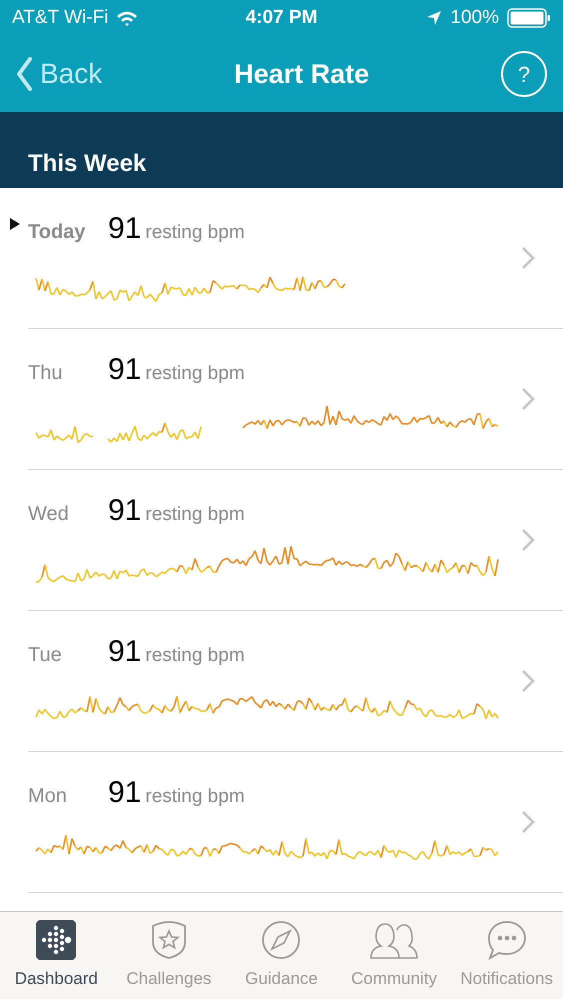 The width and height of the screenshot is (563, 999). I want to click on day-label: Today, so click(57, 232).